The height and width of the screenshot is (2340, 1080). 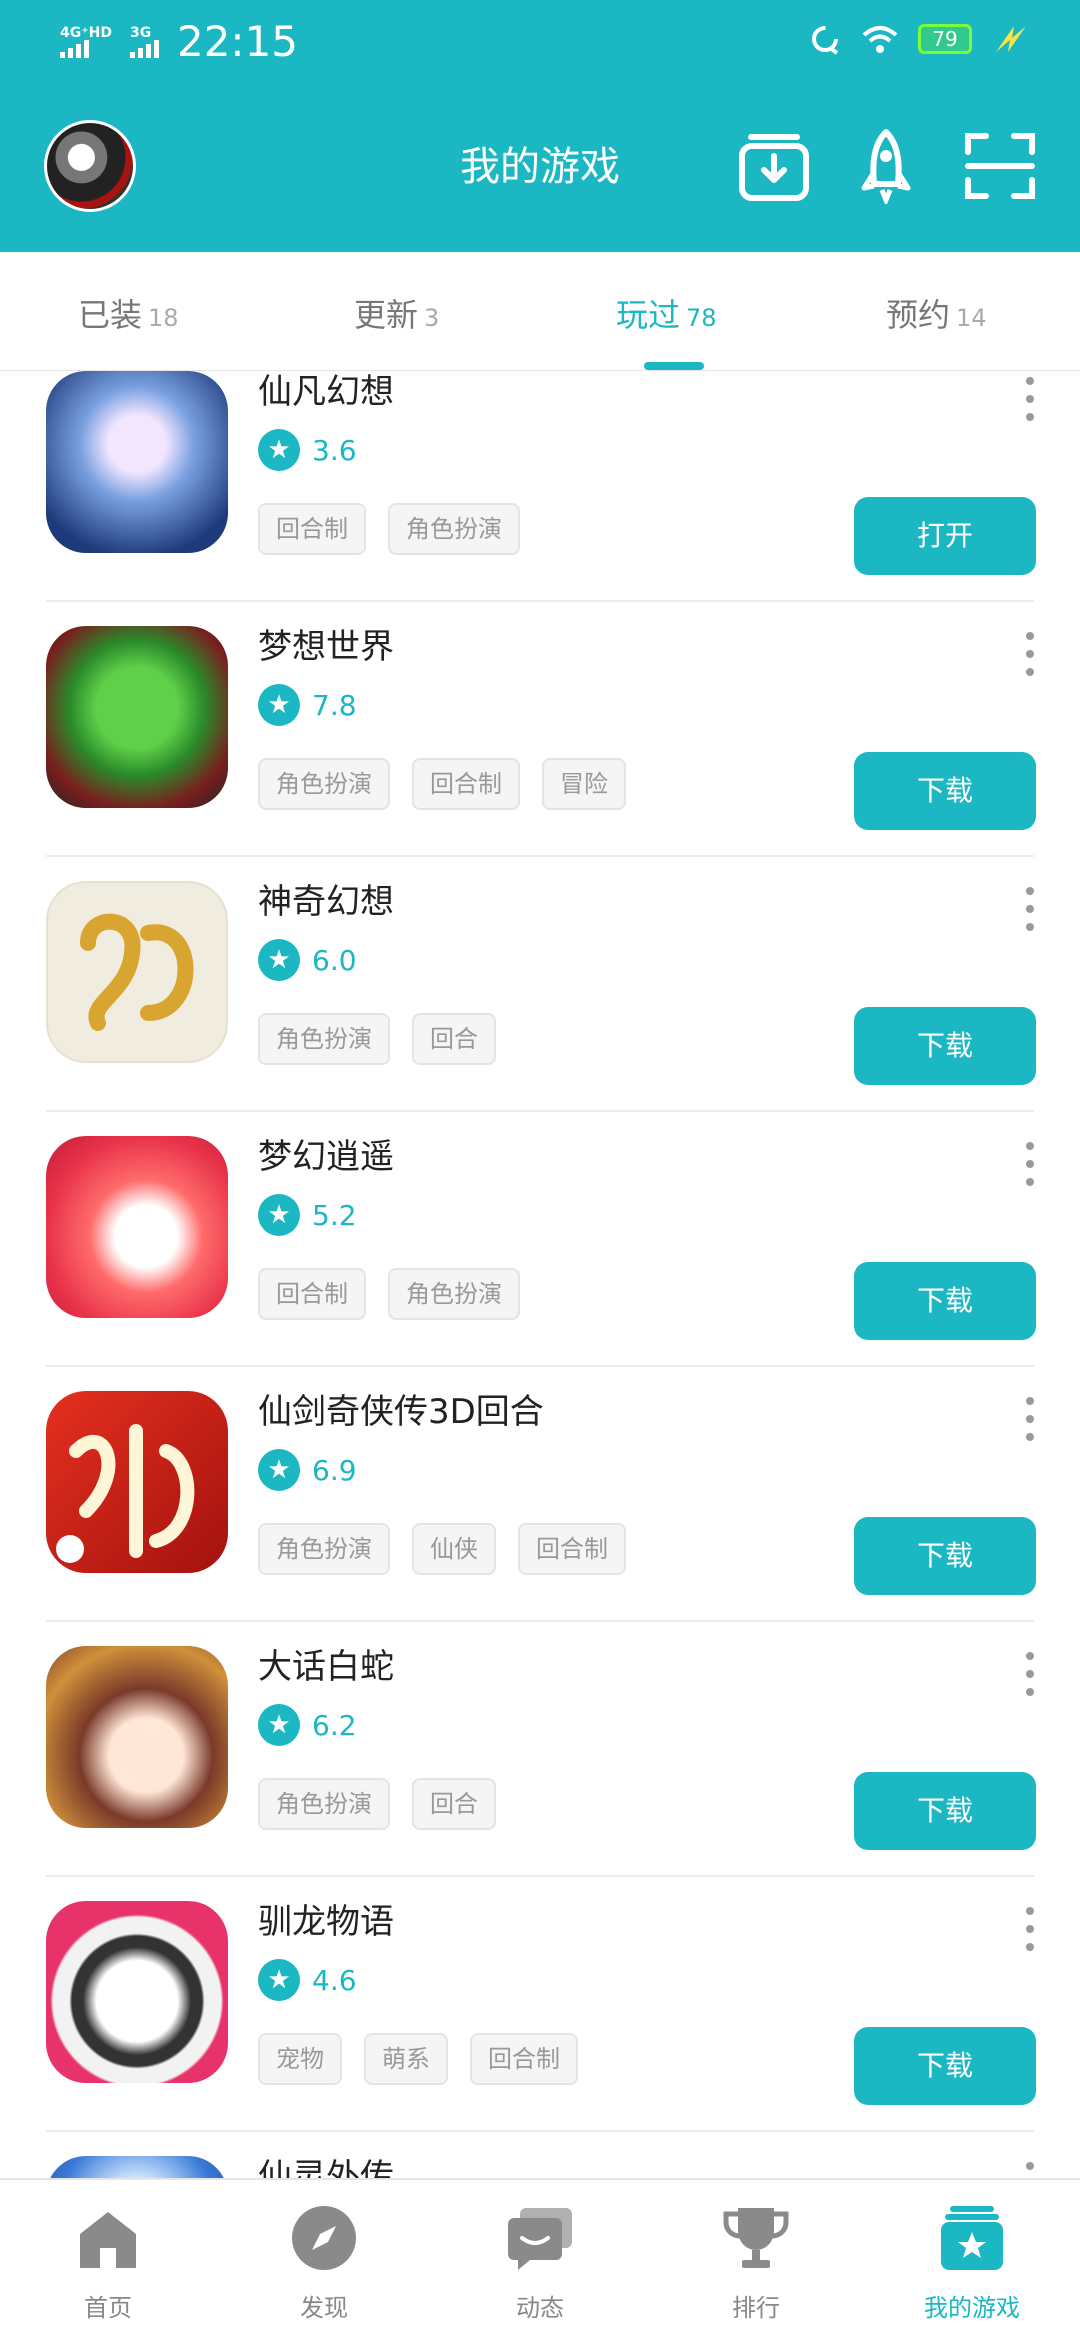 I want to click on game-icon-dahua, so click(x=137, y=1737).